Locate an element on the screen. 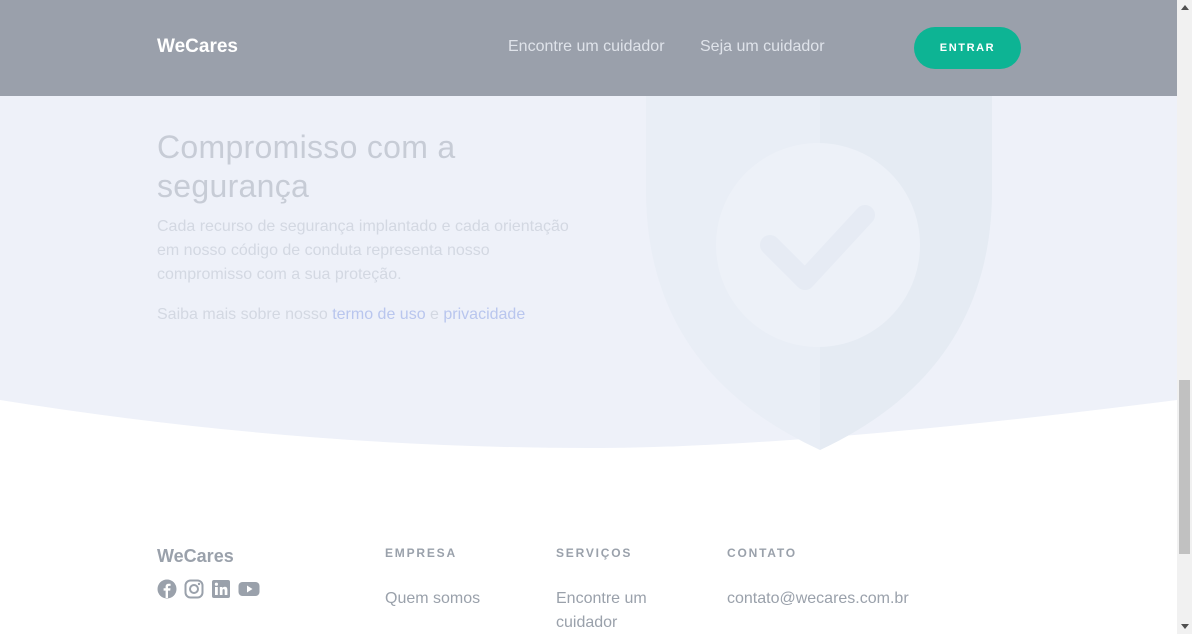 The width and height of the screenshot is (1192, 634). find-caregiver-link: Encontre um cuidador is located at coordinates (616, 610).